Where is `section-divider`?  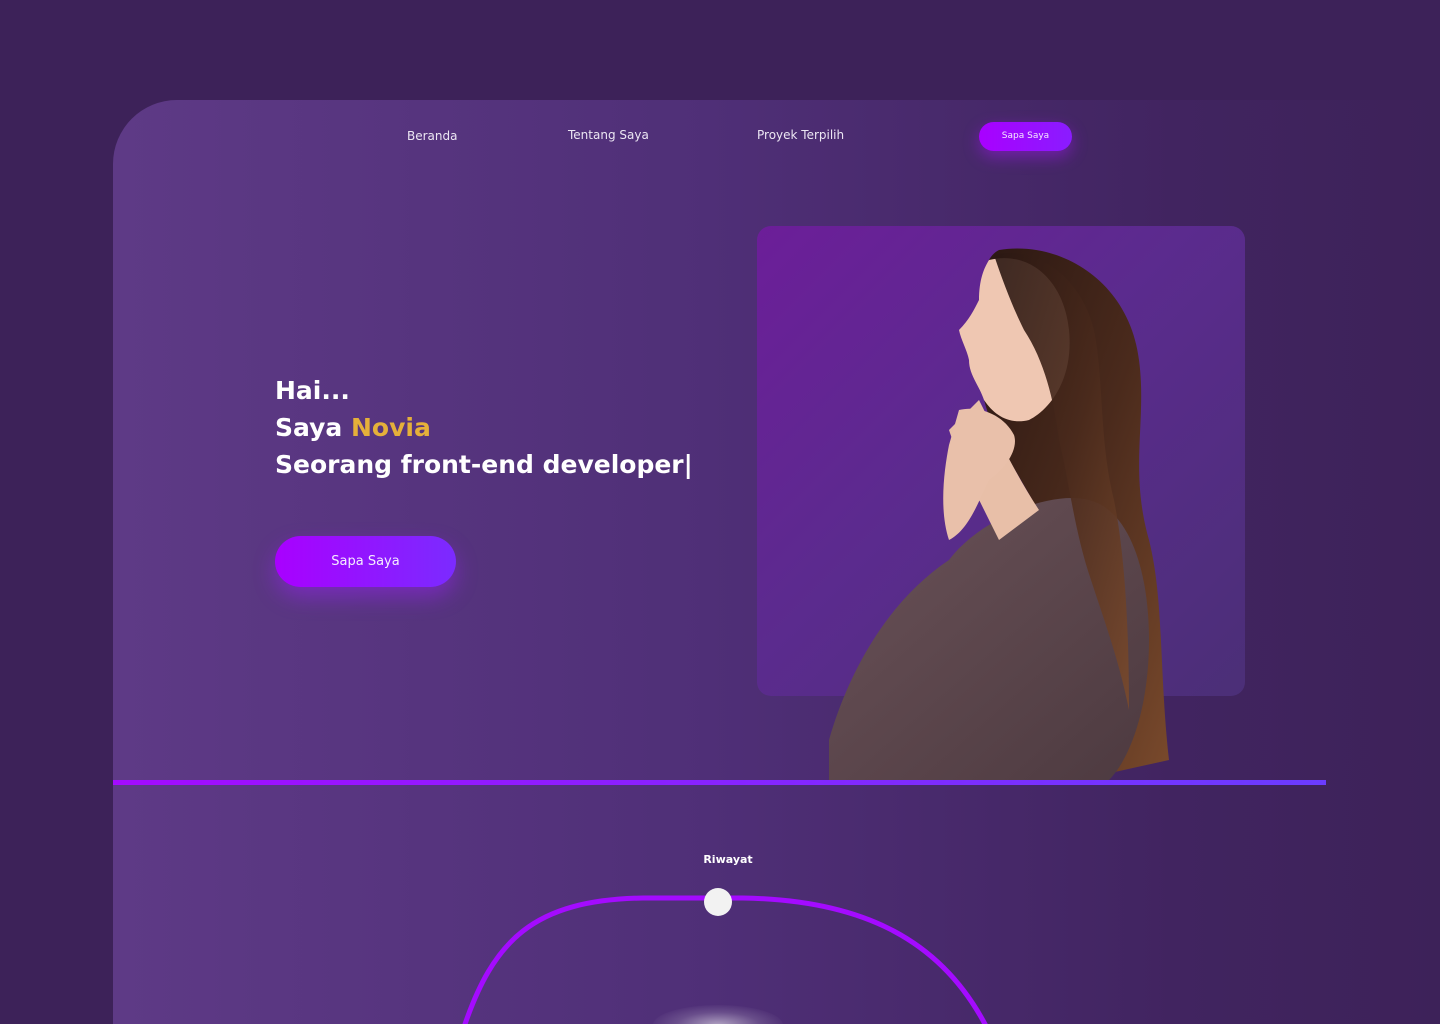 section-divider is located at coordinates (719, 782).